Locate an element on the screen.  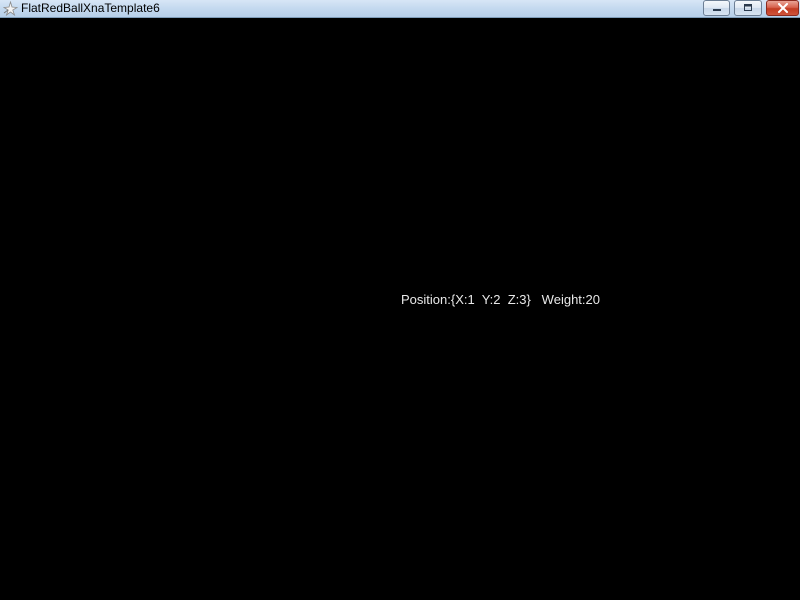
maximize-button is located at coordinates (748, 8).